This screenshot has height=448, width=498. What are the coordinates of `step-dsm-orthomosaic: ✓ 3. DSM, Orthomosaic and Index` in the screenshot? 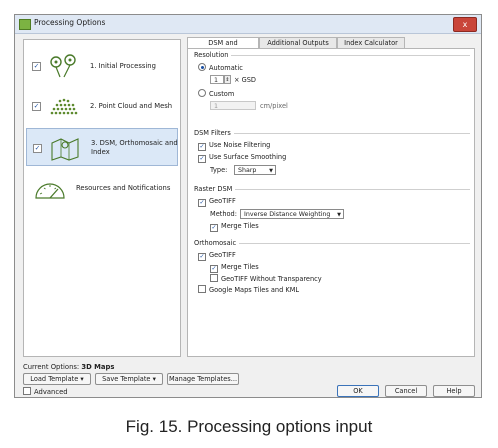 It's located at (102, 147).